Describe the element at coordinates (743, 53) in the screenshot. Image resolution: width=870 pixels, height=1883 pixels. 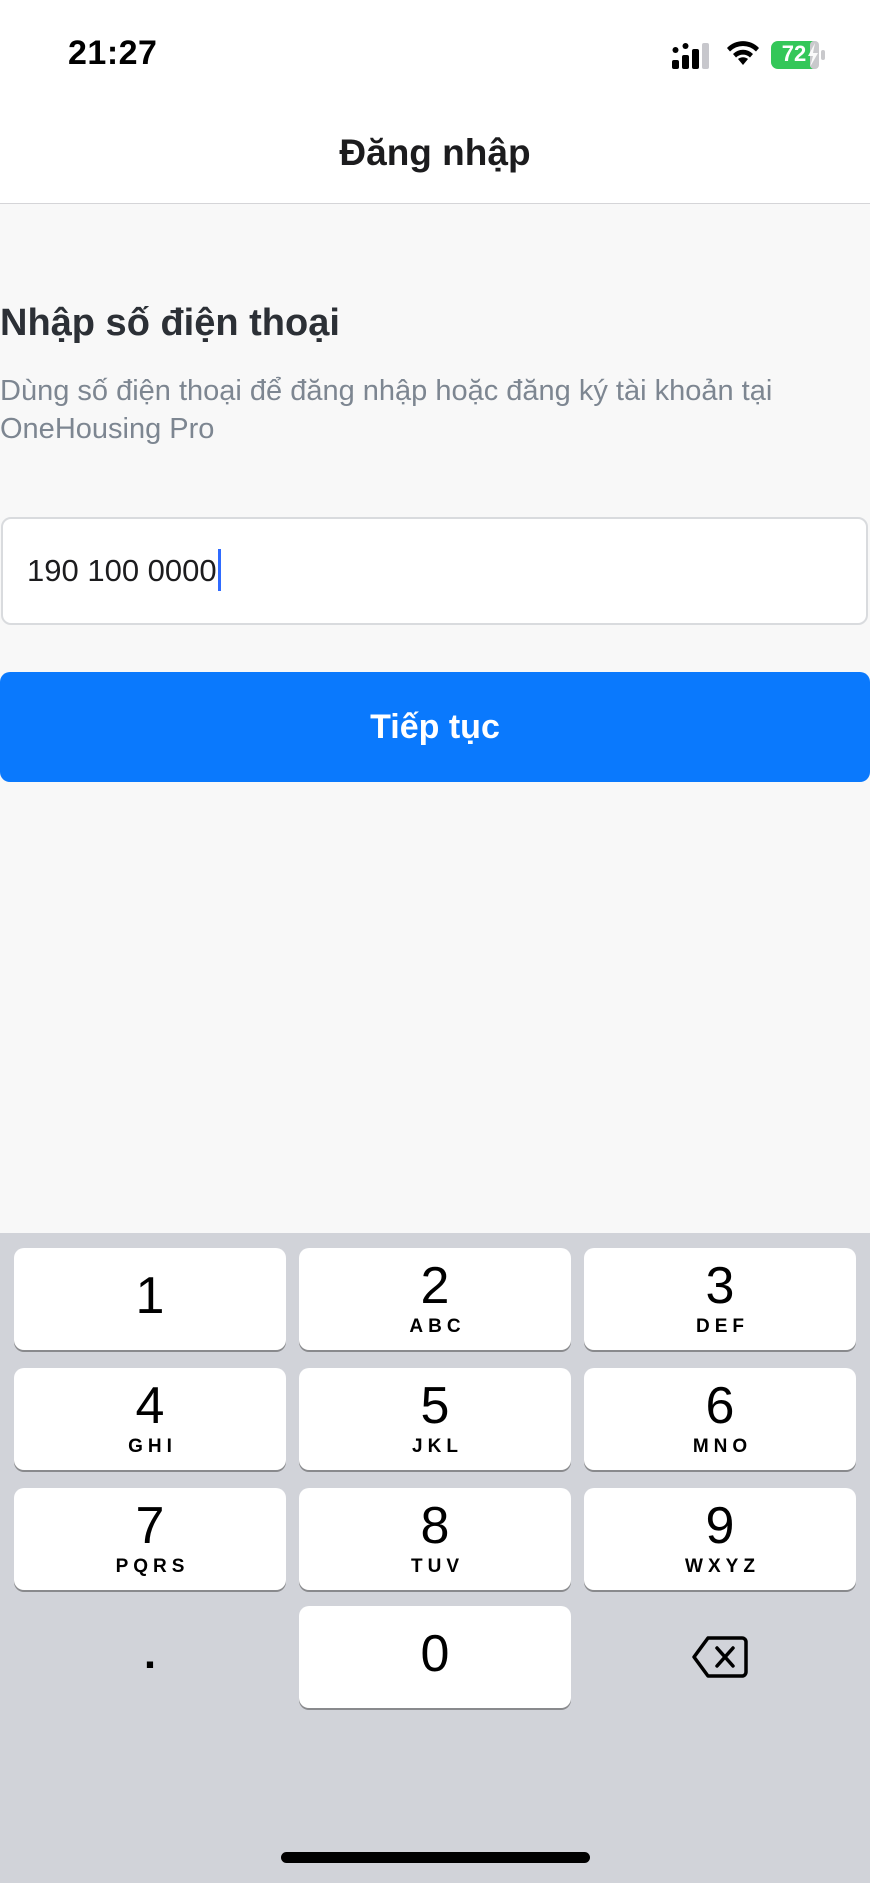
I see `wifi-icon` at that location.